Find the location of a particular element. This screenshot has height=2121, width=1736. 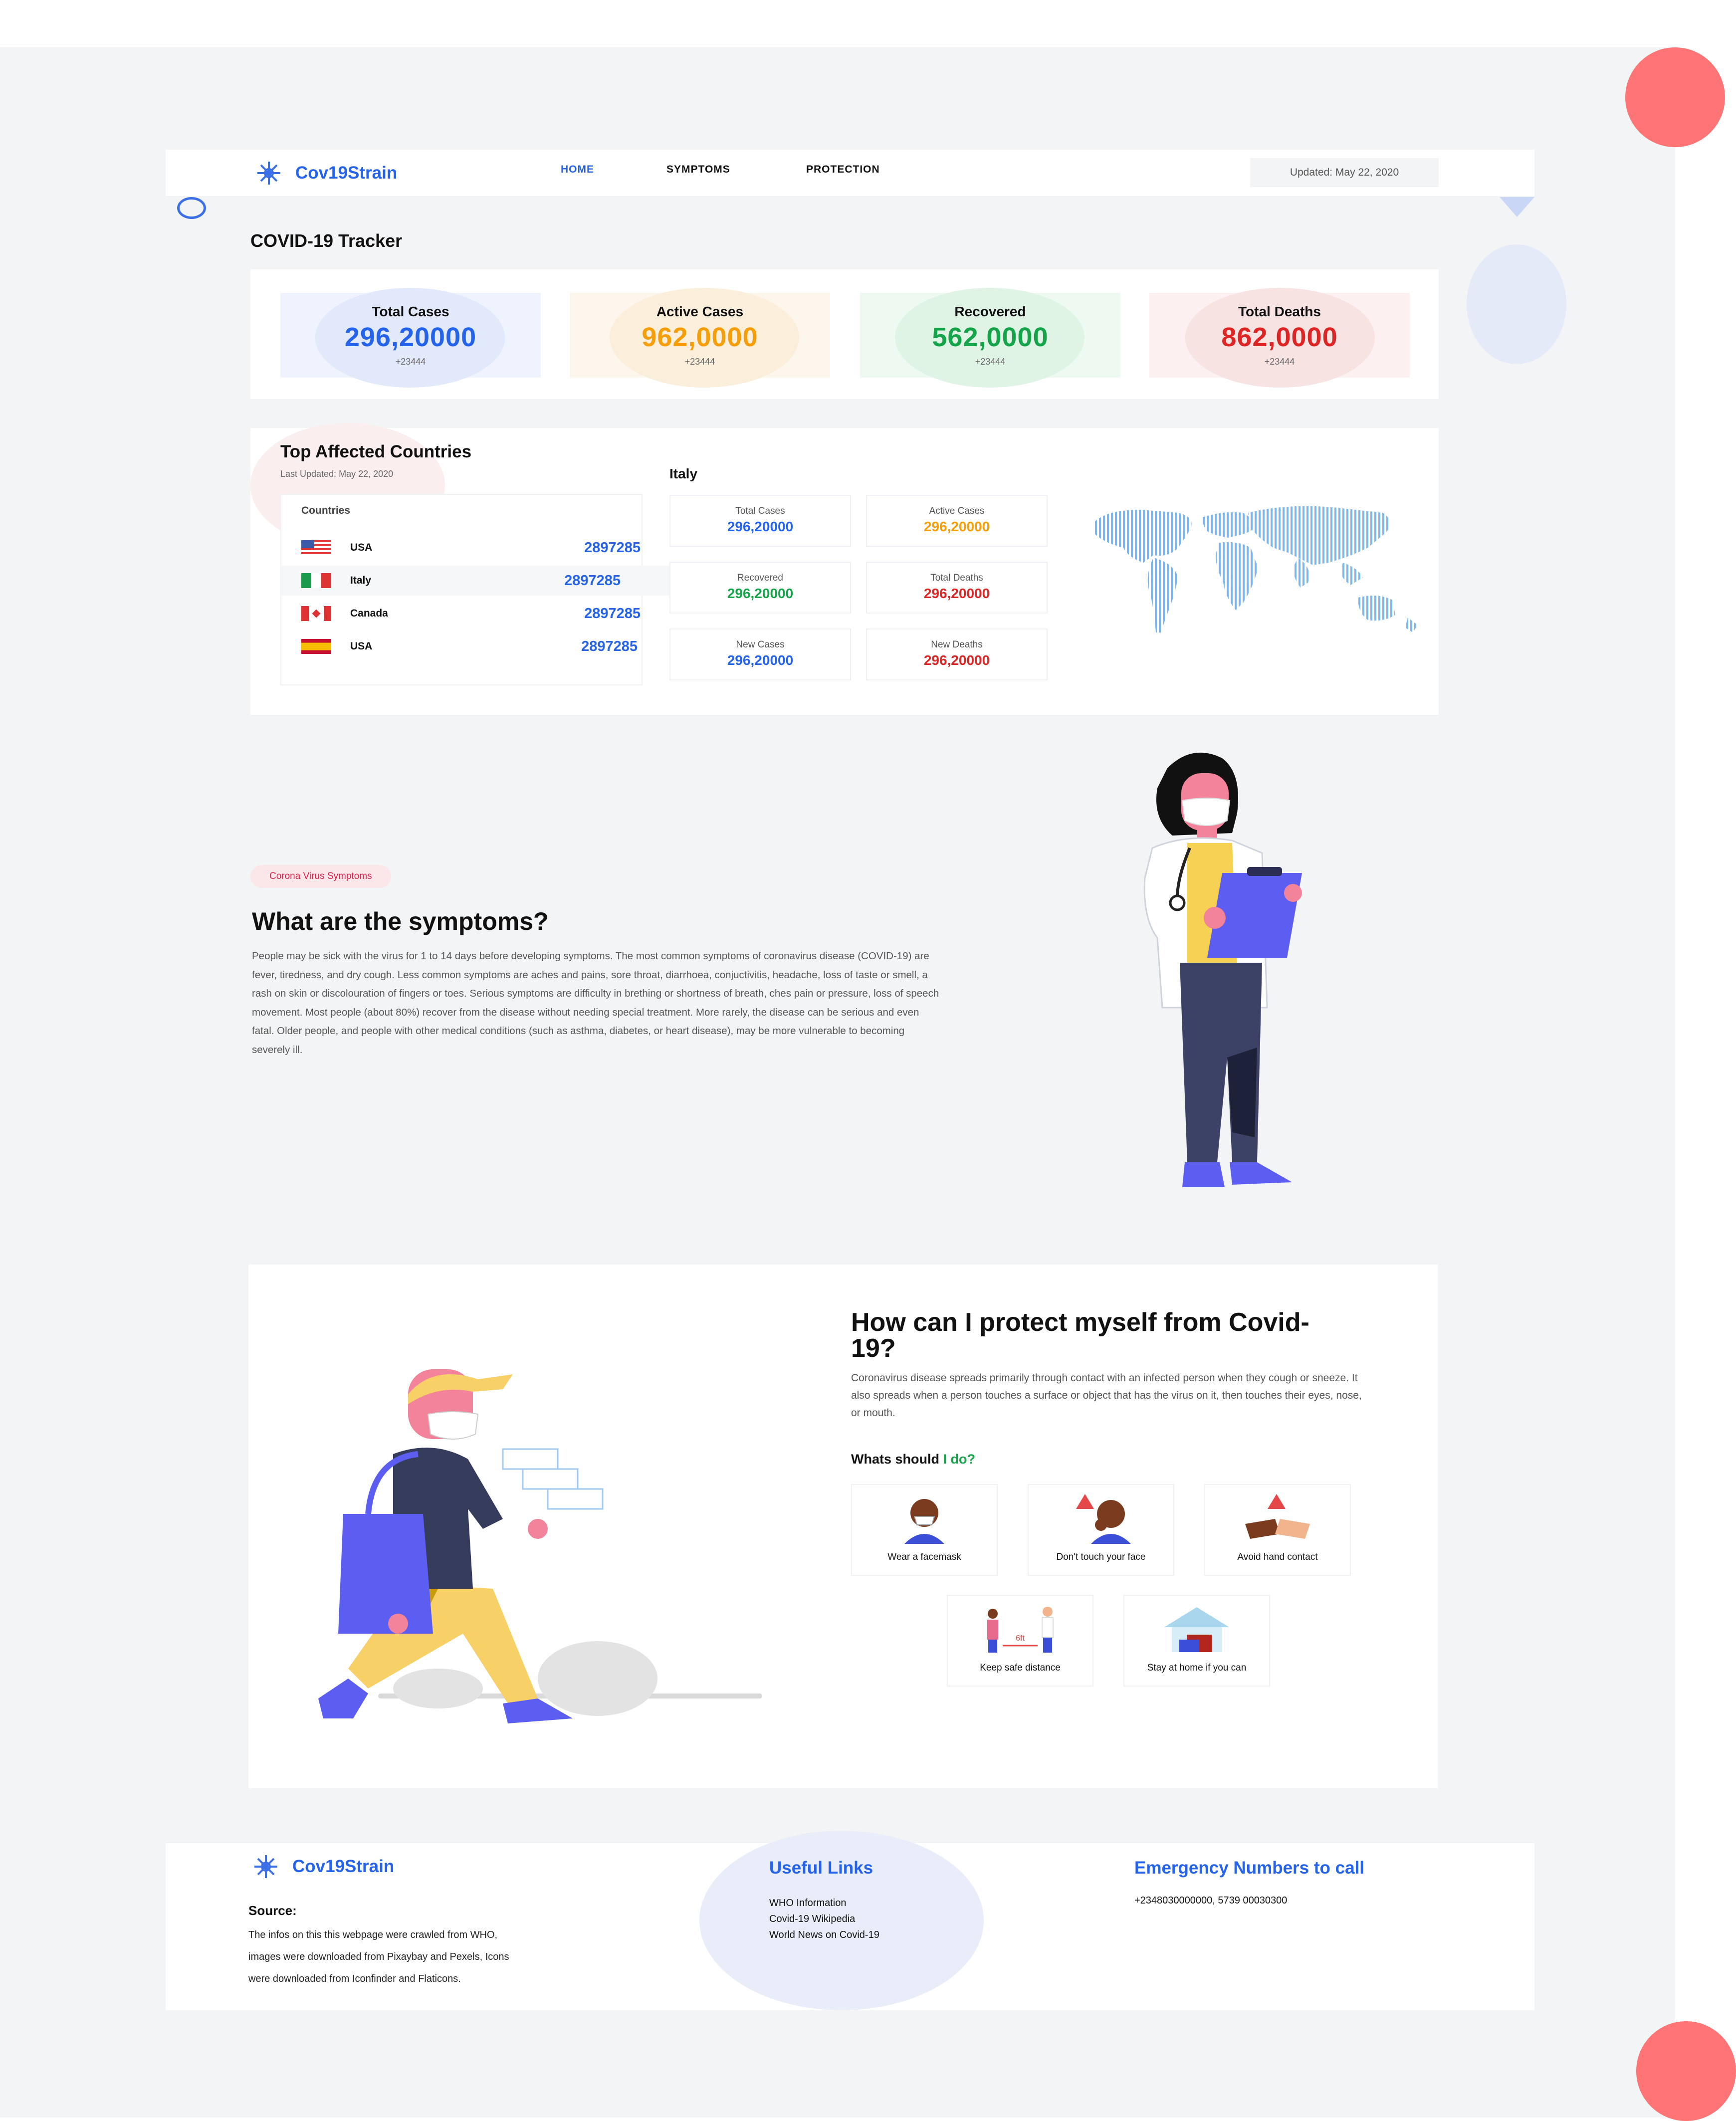

country-row: Italy 2897285 is located at coordinates (480, 581).